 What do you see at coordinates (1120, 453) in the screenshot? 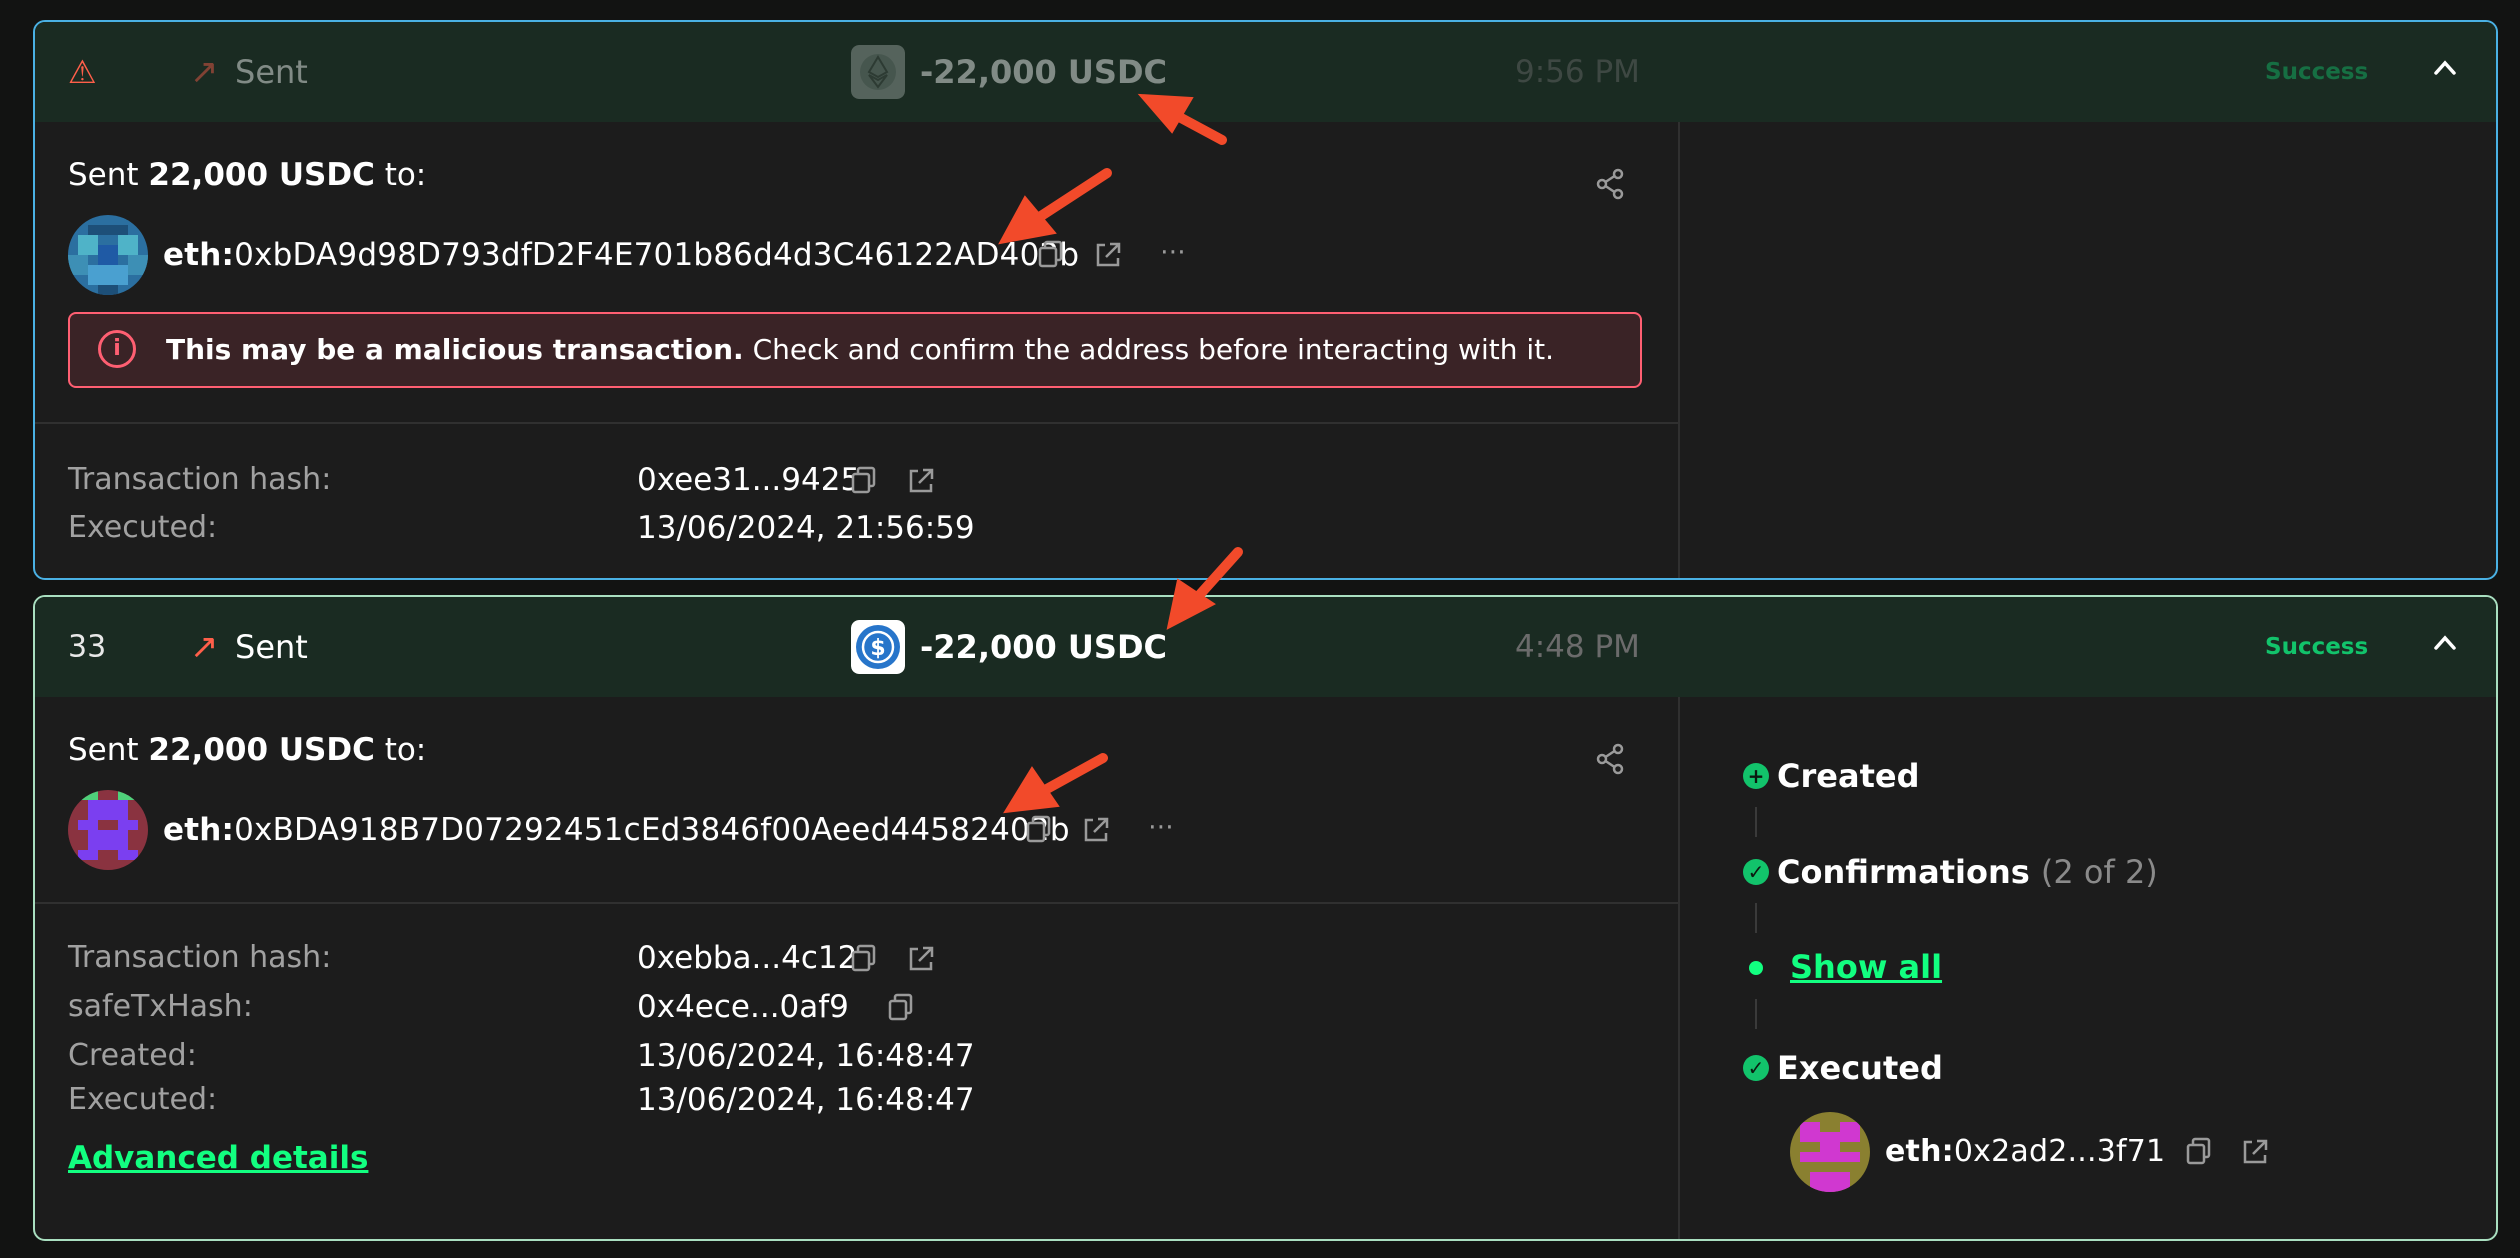
I see `annotation-arrows` at bounding box center [1120, 453].